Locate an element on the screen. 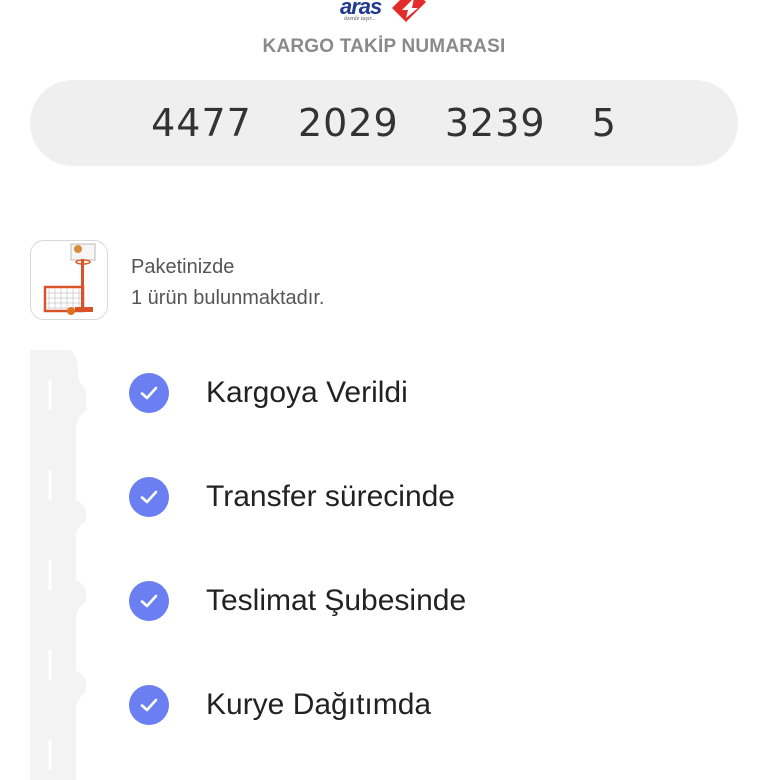  package-info-line1: Paketinizde is located at coordinates (183, 267).